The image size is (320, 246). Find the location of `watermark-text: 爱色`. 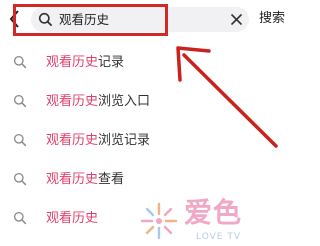

watermark-text: 爱色 is located at coordinates (213, 212).